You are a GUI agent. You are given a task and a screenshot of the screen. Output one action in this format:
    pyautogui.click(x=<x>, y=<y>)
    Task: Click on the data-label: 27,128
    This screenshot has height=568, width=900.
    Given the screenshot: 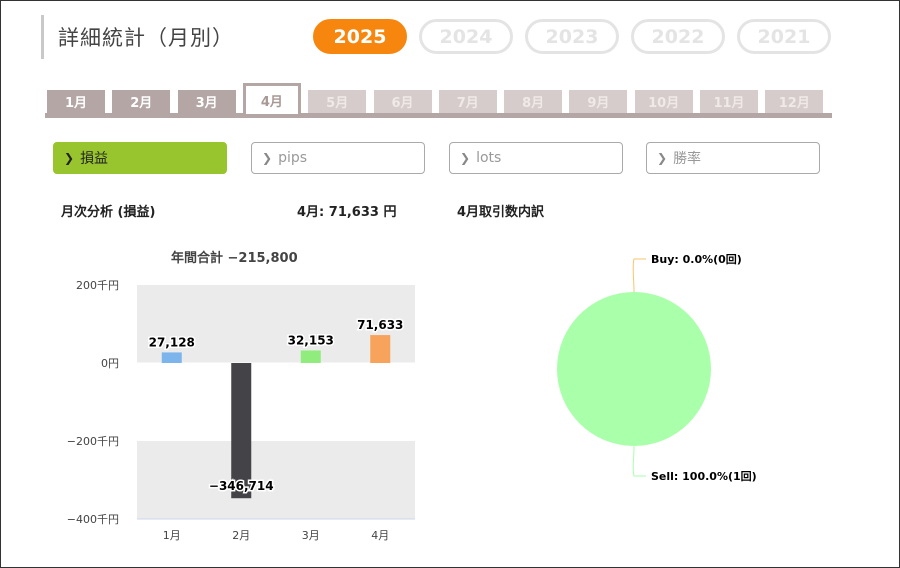 What is the action you would take?
    pyautogui.click(x=172, y=342)
    